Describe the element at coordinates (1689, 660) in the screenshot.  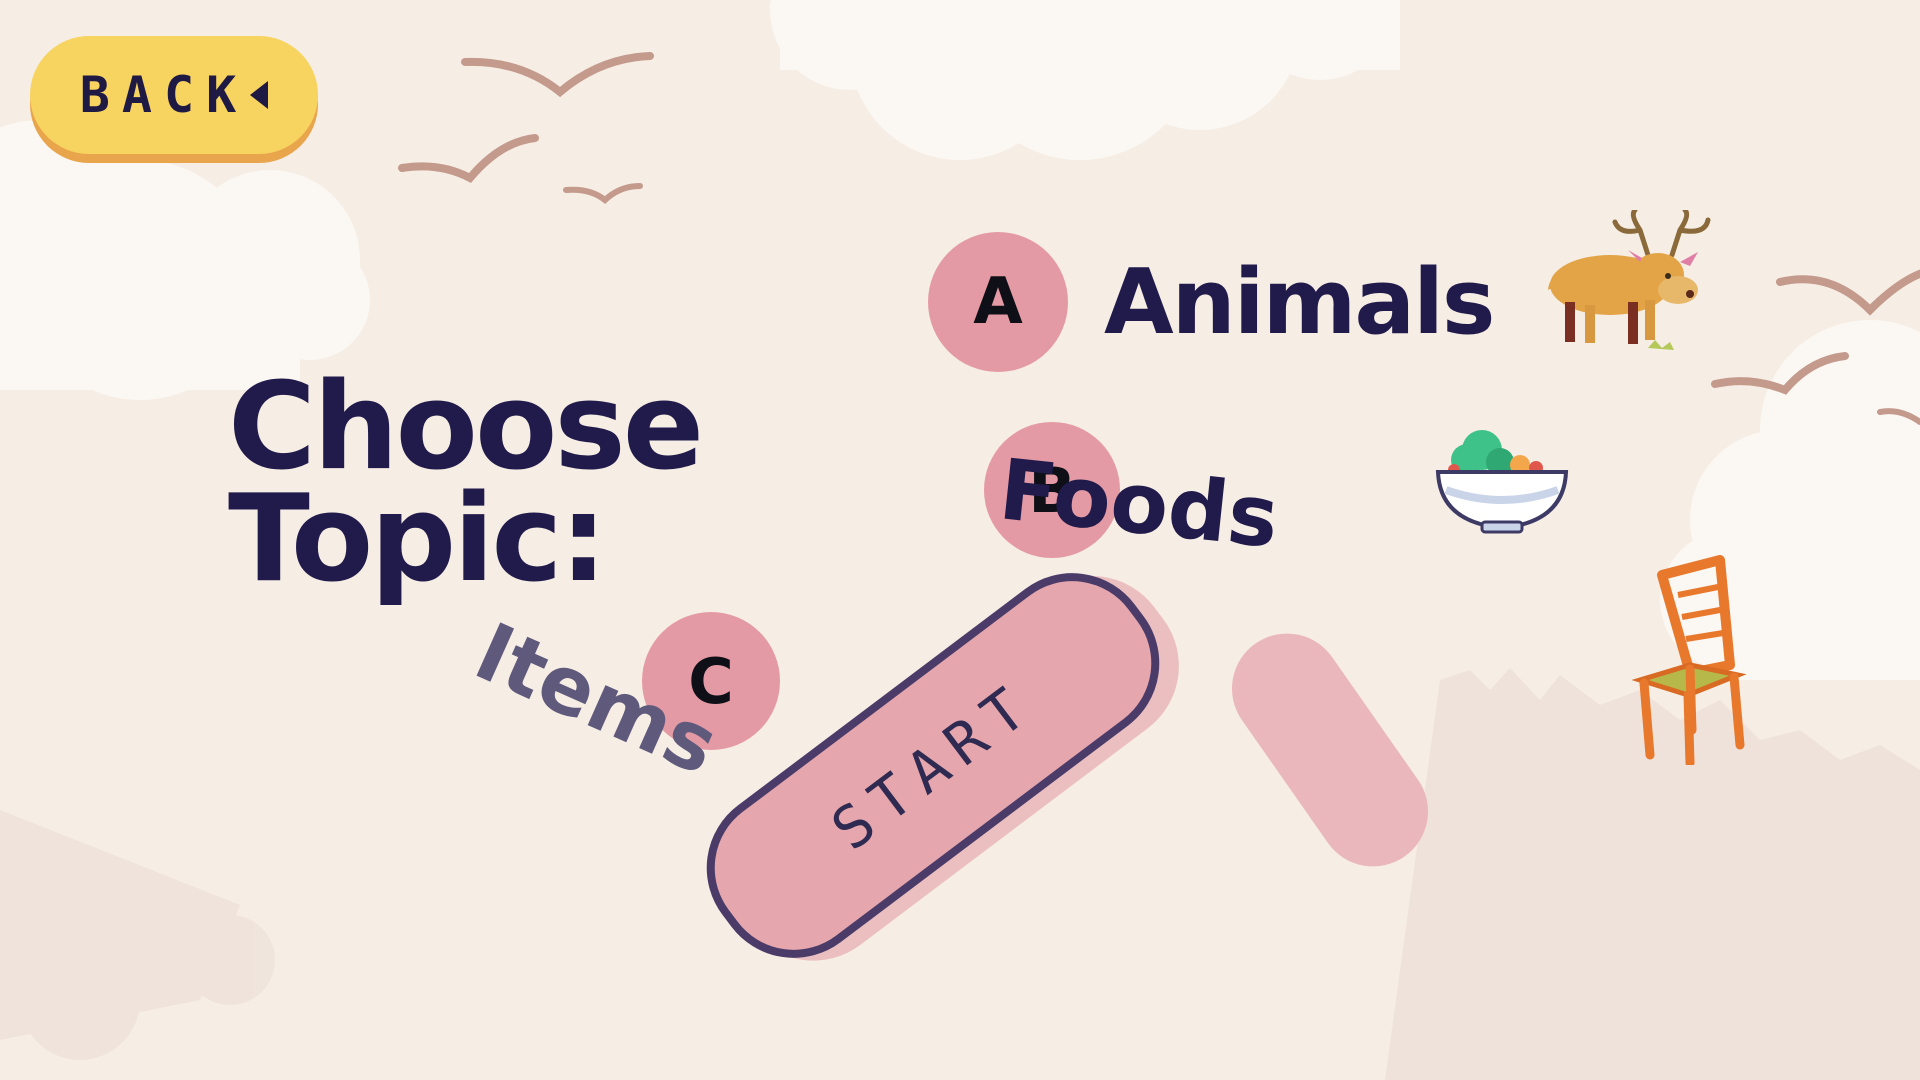
I see `chair-icon` at that location.